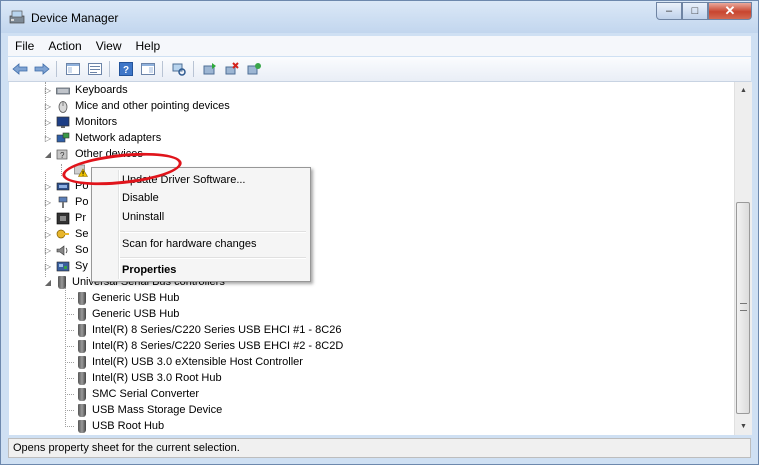  Describe the element at coordinates (695, 11) in the screenshot. I see `maximize-button: □` at that location.